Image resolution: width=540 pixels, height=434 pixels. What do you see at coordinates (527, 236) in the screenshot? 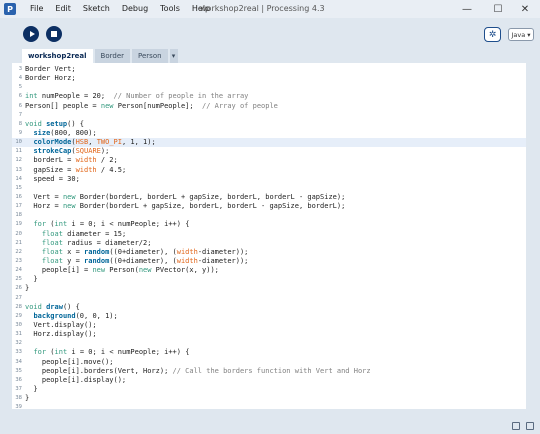
I see `editor-scrollbar` at bounding box center [527, 236].